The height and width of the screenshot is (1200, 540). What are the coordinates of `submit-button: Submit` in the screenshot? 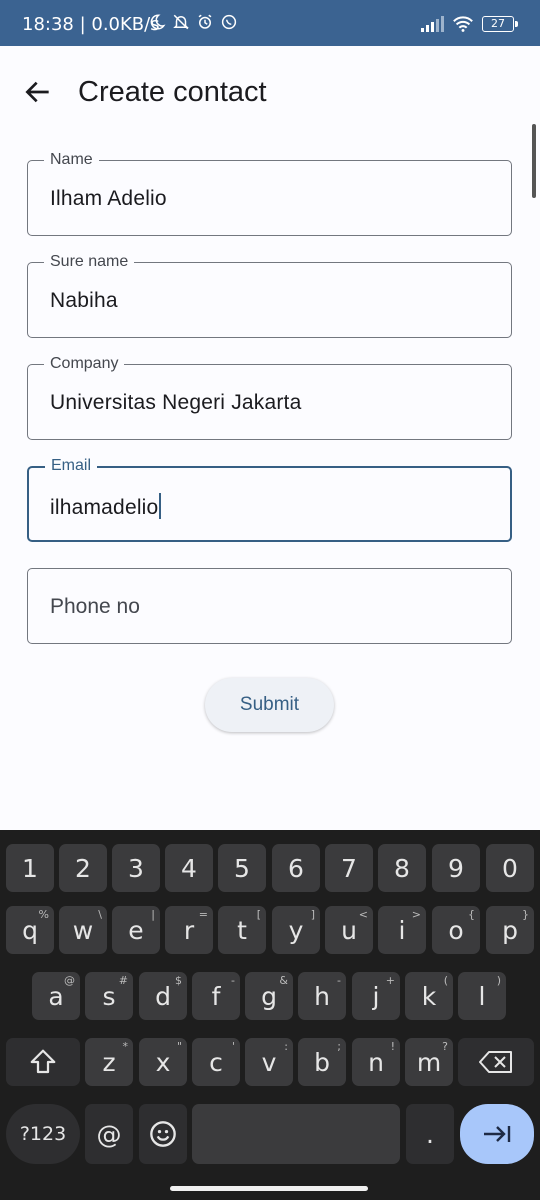 It's located at (269, 705).